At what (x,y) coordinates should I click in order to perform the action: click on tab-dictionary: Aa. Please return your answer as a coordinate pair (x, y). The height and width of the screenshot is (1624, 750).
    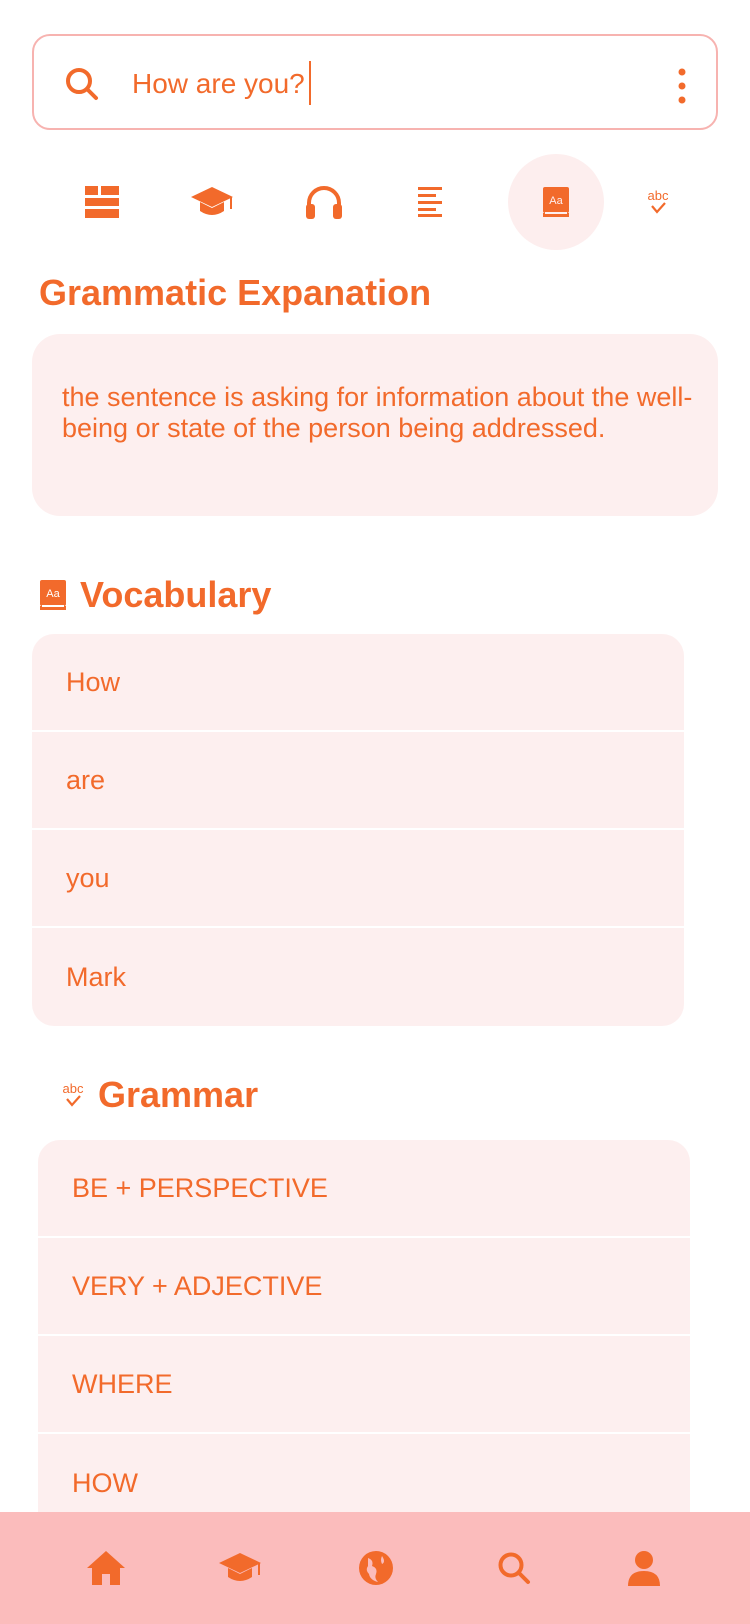
    Looking at the image, I should click on (556, 202).